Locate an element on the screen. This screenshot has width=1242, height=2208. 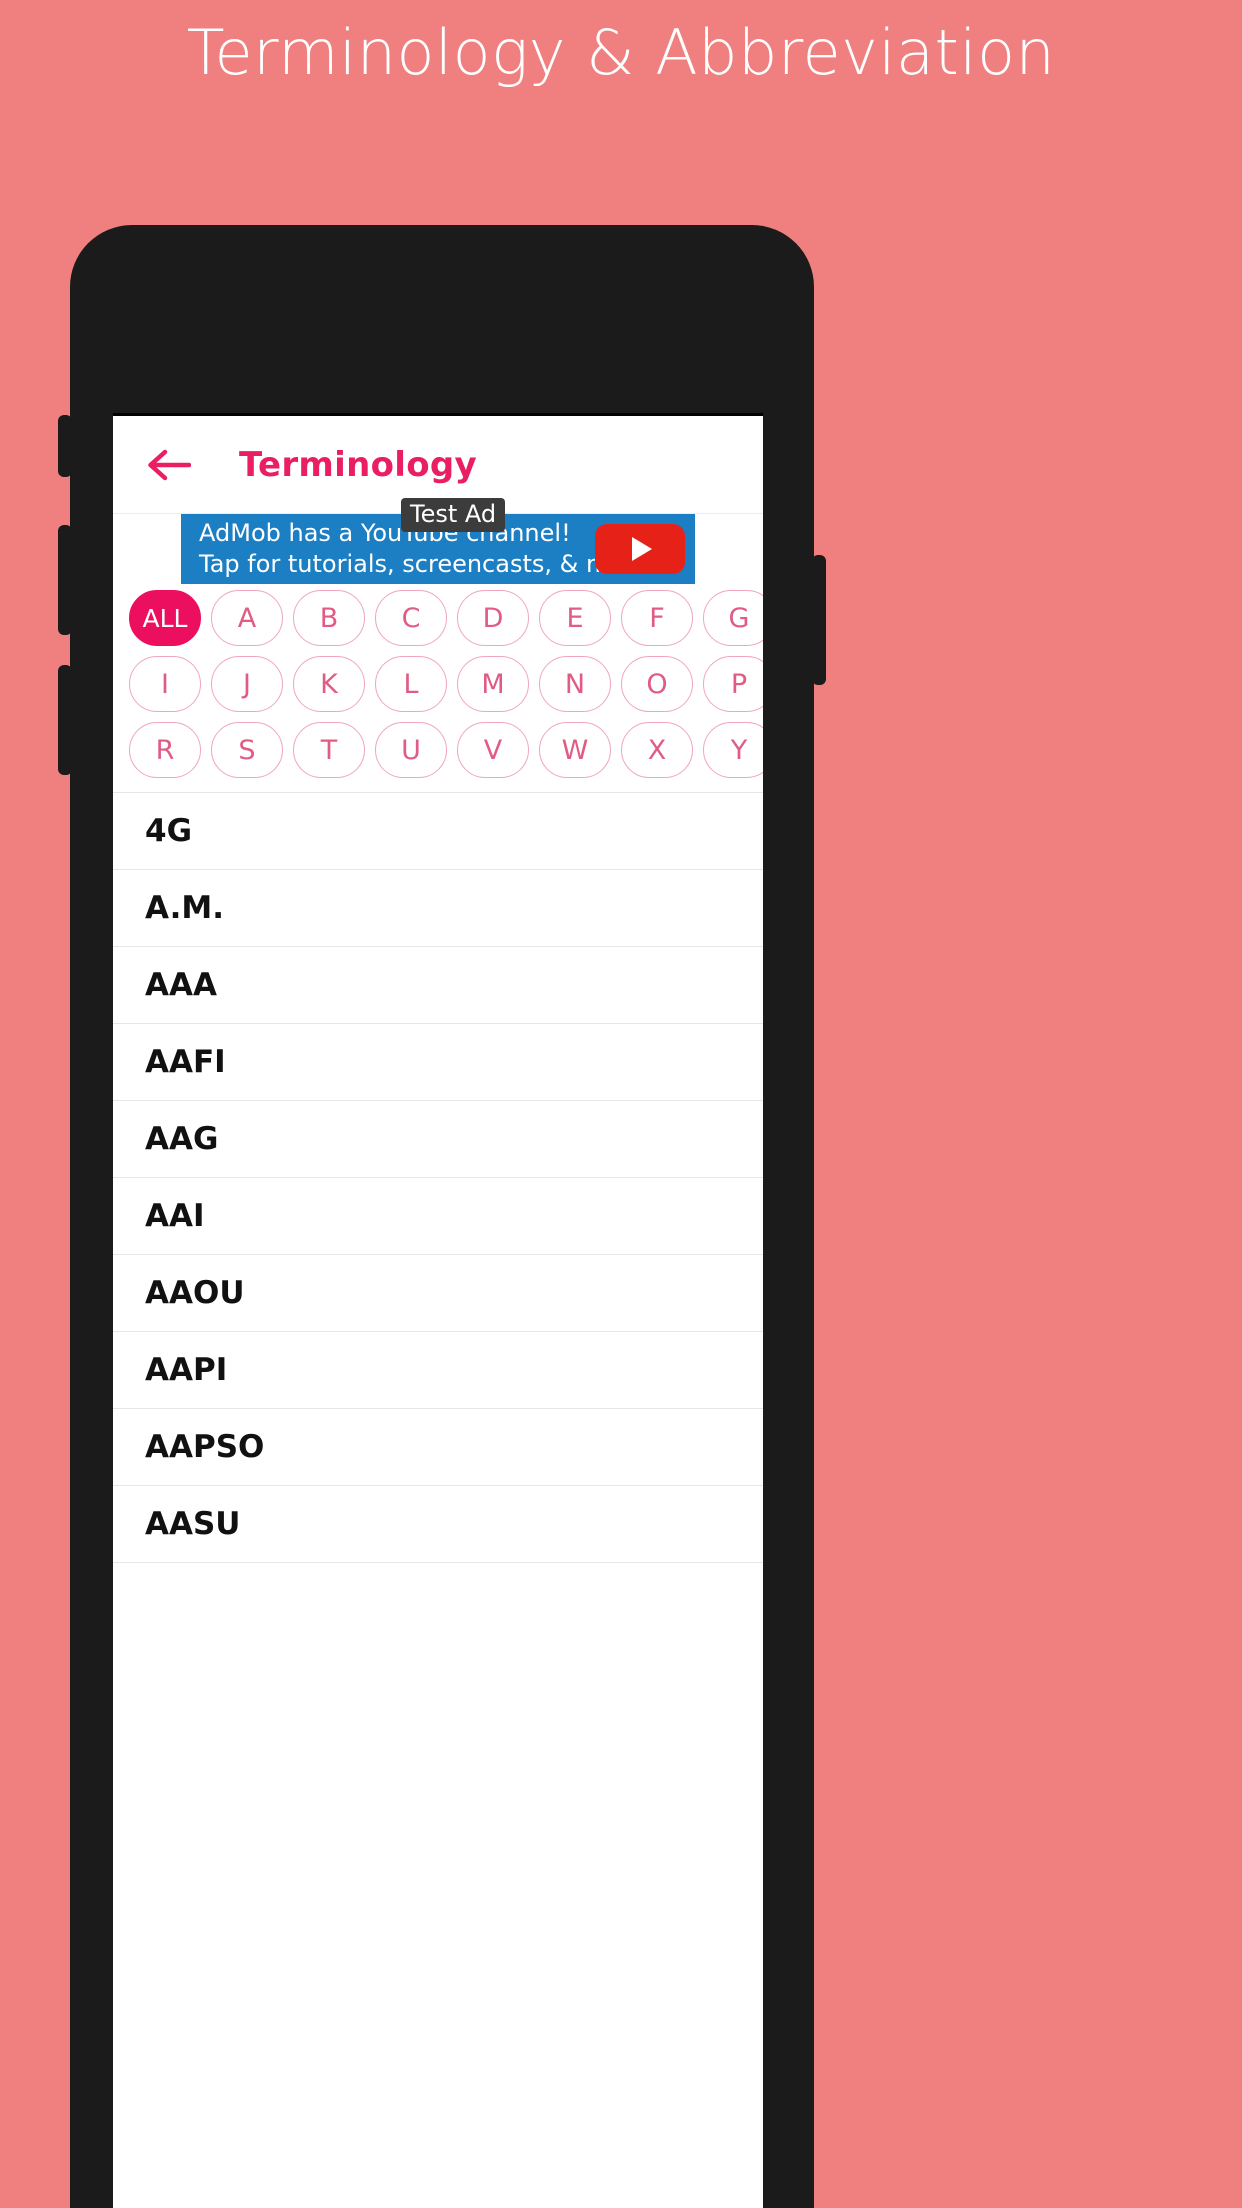
alpha-chip-e: E is located at coordinates (575, 618).